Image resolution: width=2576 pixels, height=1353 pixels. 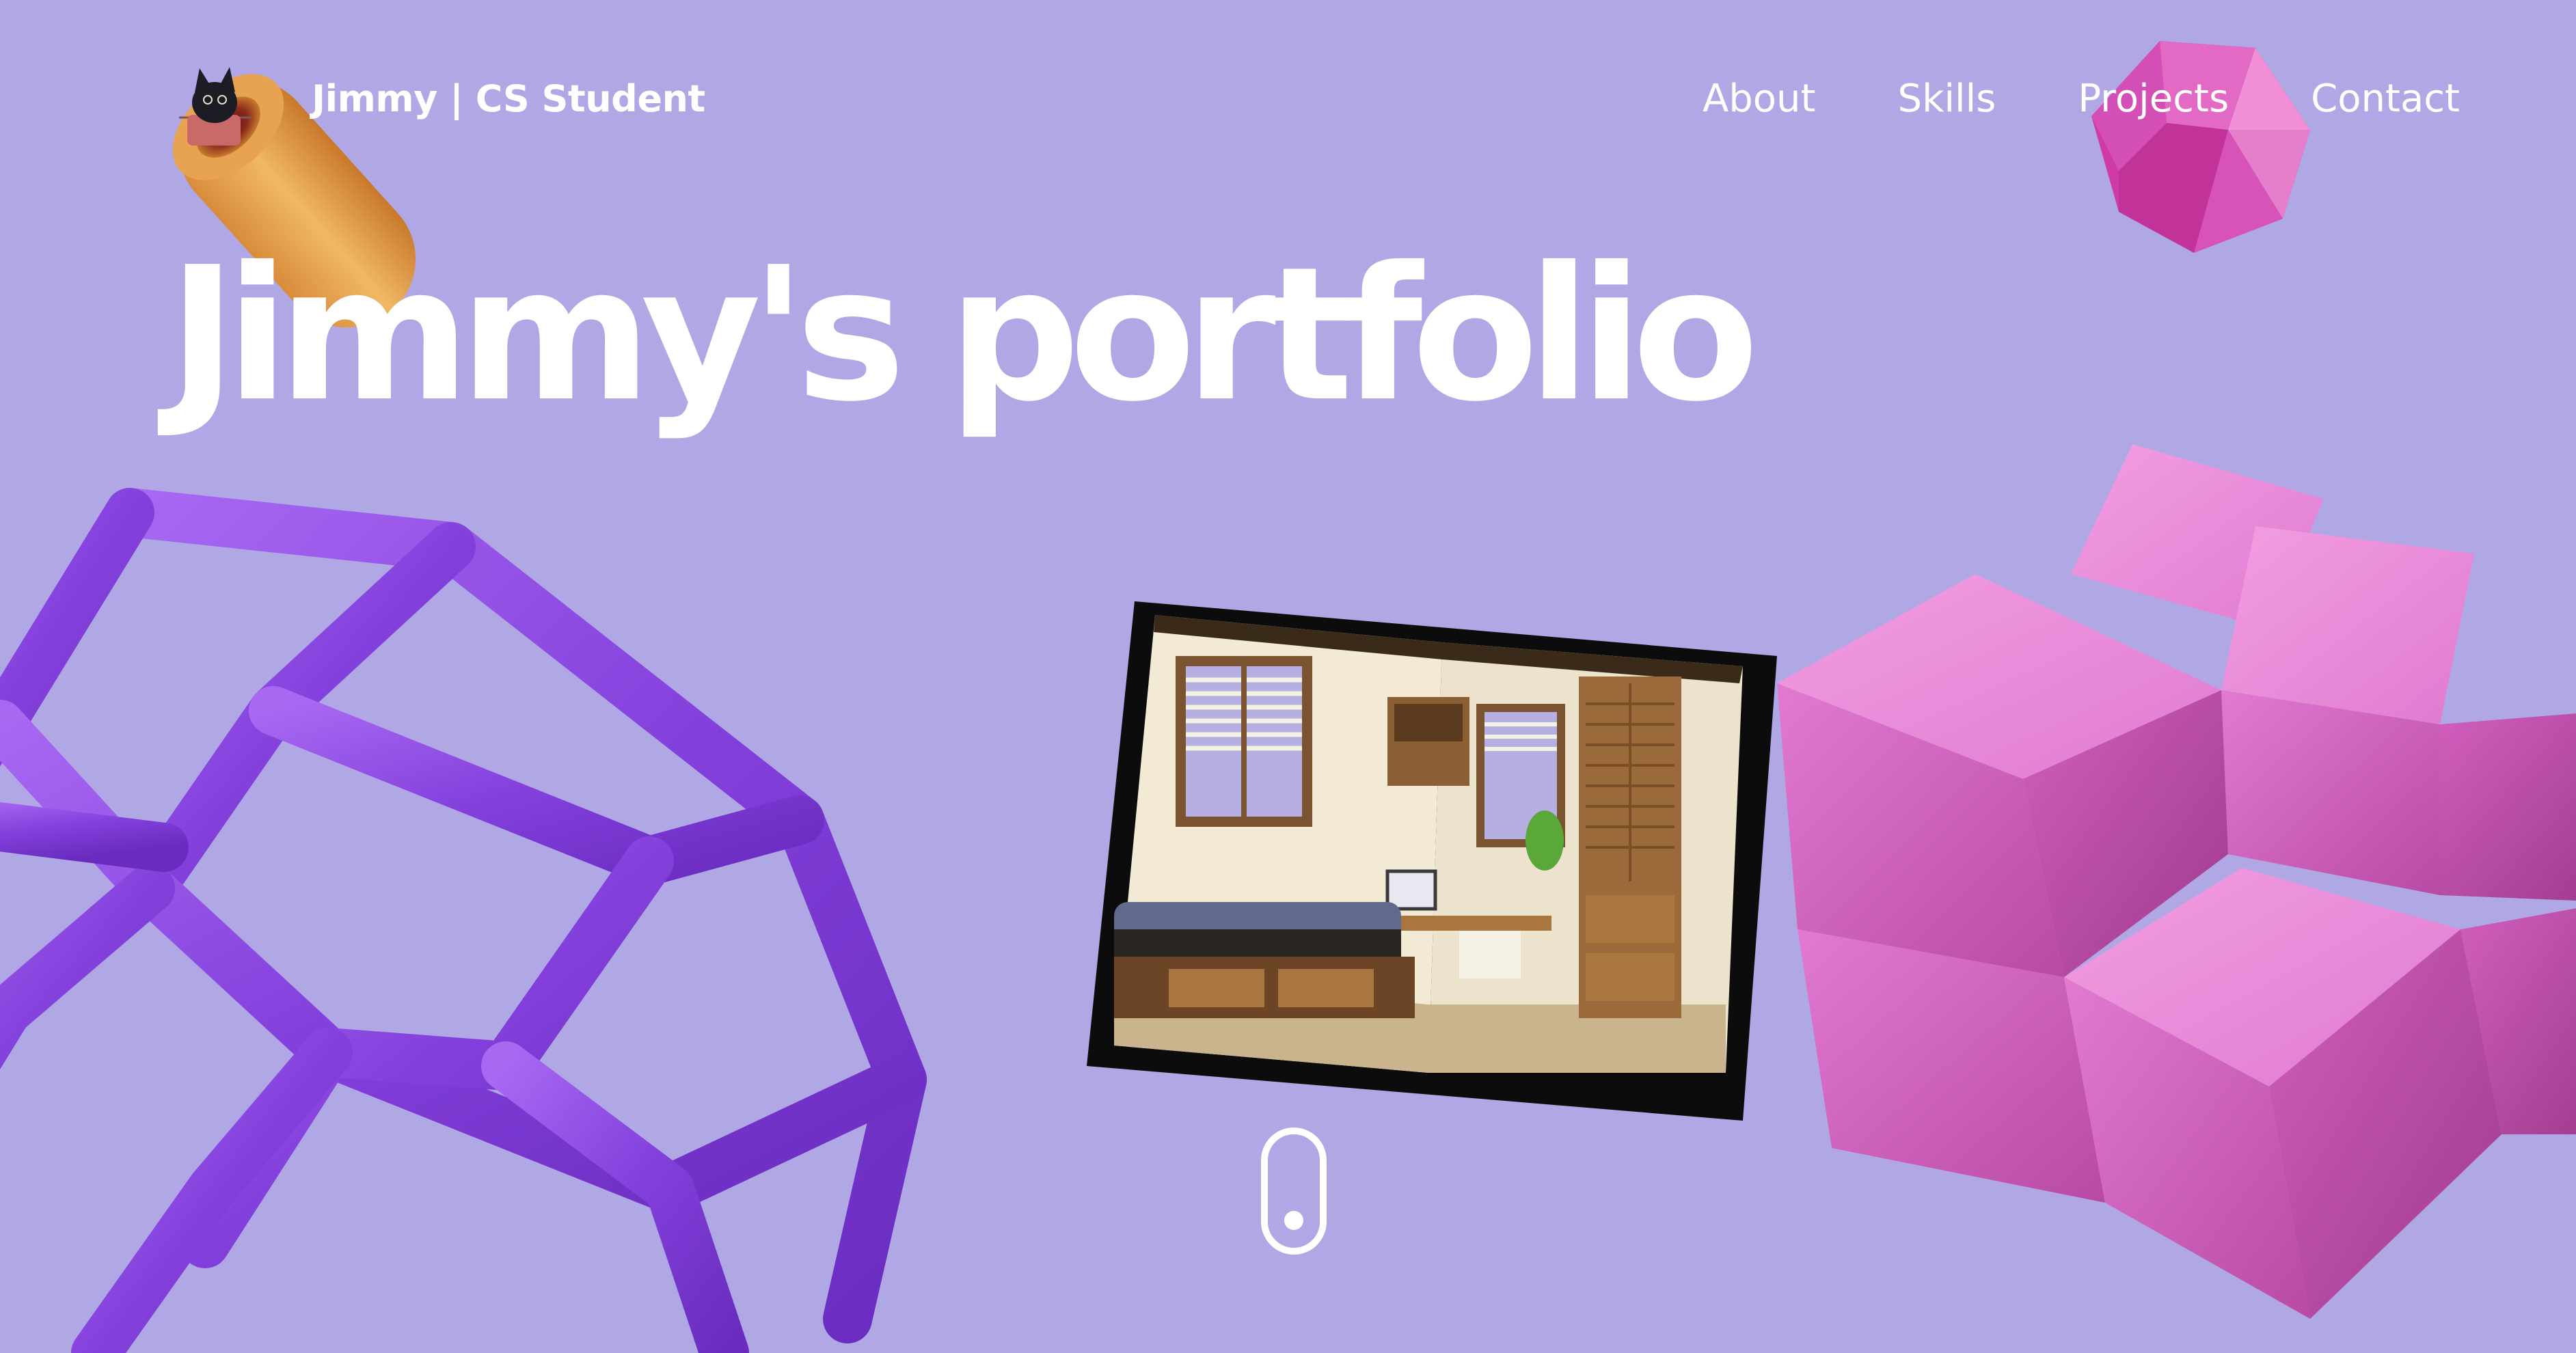 What do you see at coordinates (1294, 1191) in the screenshot?
I see `mouse-scroll-icon` at bounding box center [1294, 1191].